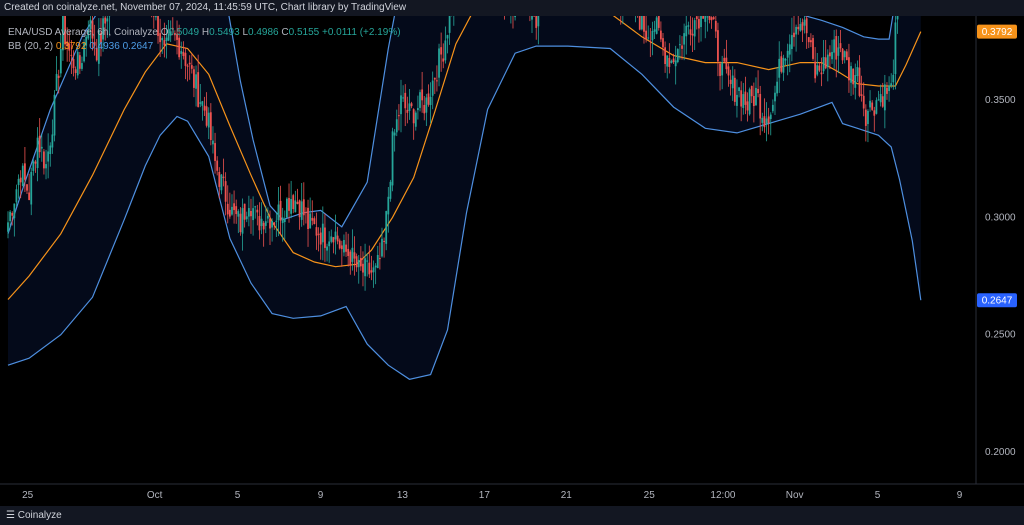 The image size is (1024, 525). Describe the element at coordinates (224, 32) in the screenshot. I see `high-value: 0.5493` at that location.